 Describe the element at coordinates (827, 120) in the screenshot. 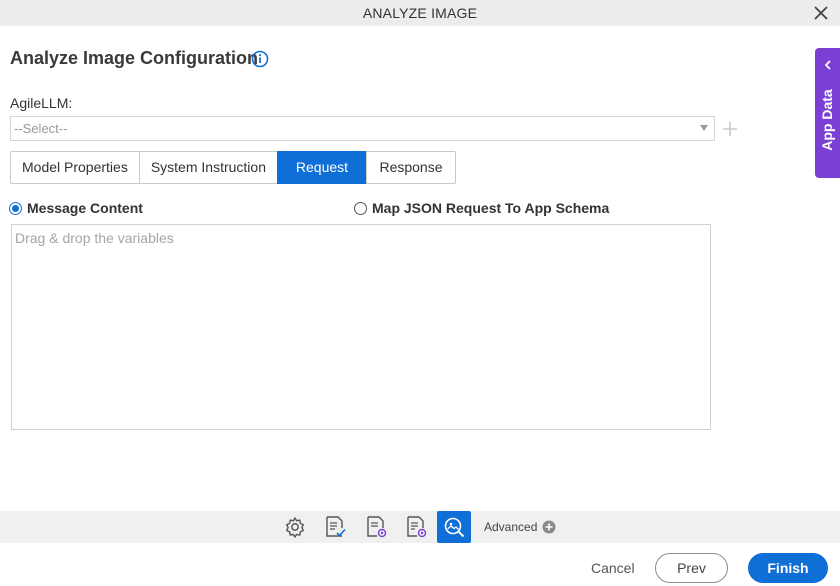

I see `app-data-label: App Data` at that location.